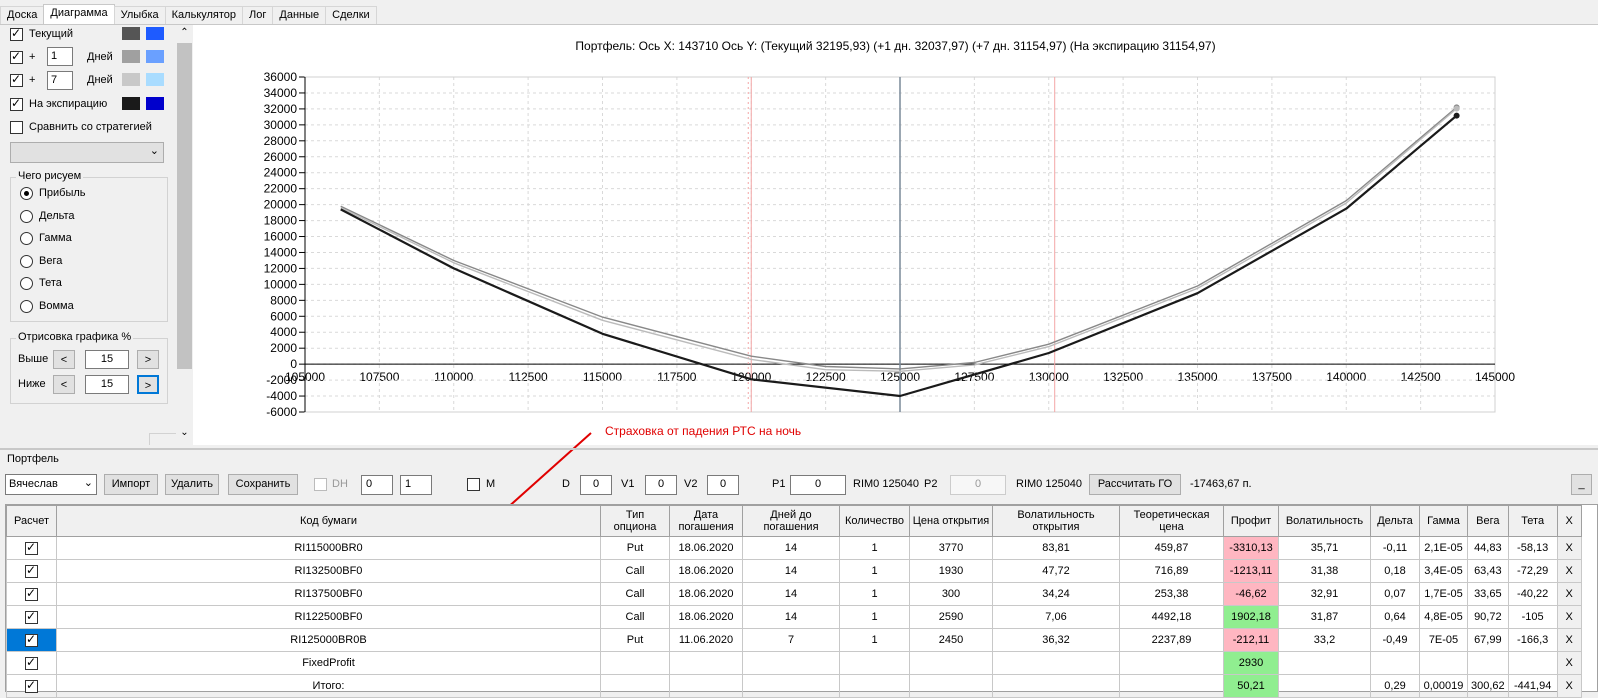 This screenshot has width=1598, height=698. I want to click on table-cell: 1930, so click(951, 571).